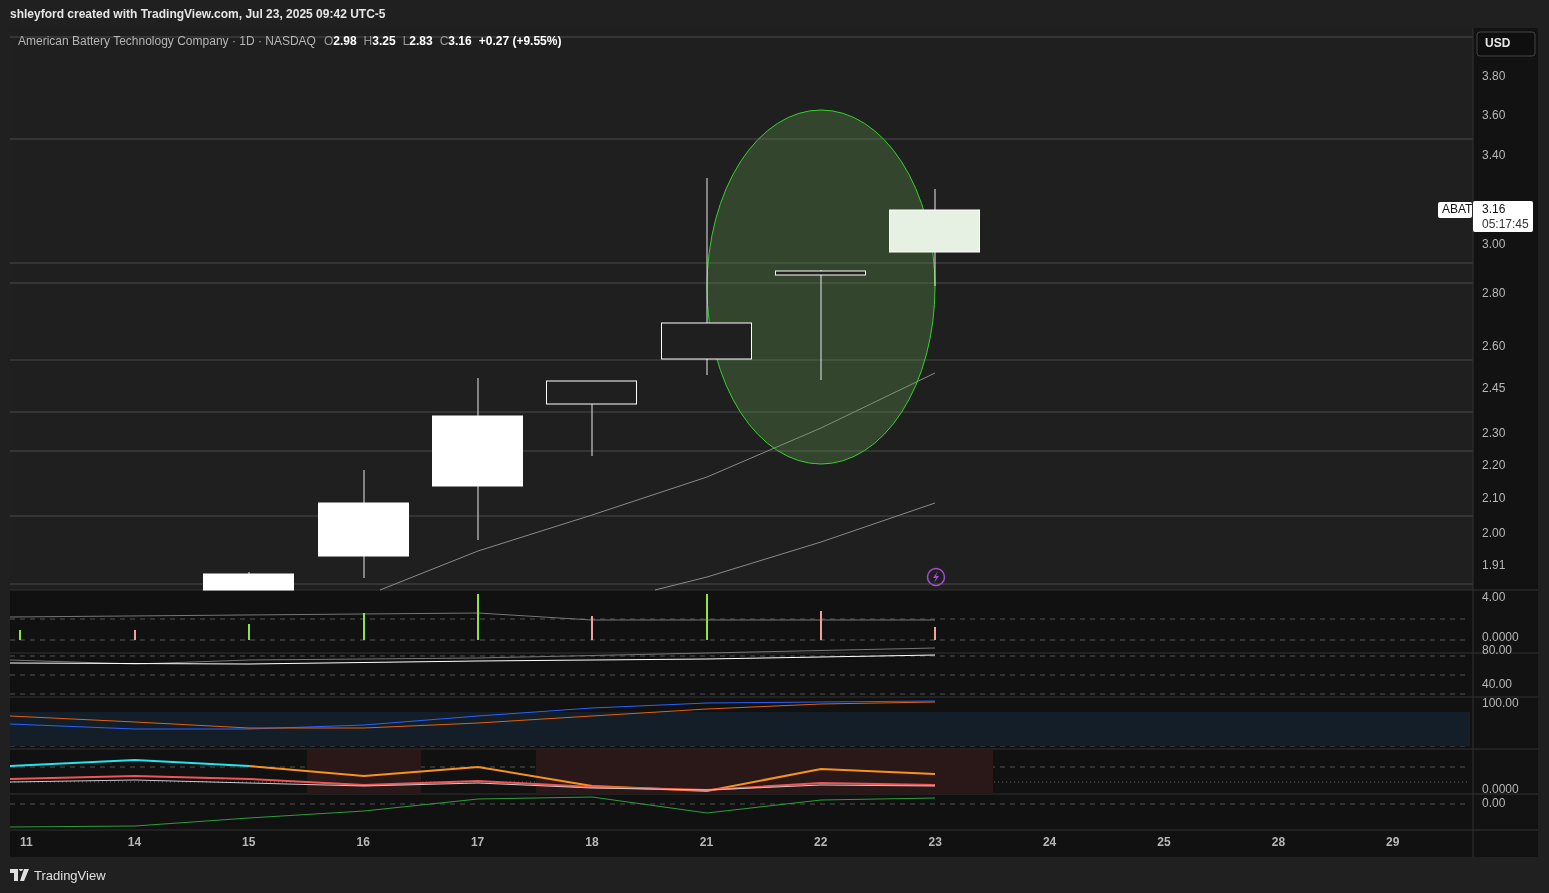 This screenshot has width=1549, height=893. What do you see at coordinates (340, 41) in the screenshot?
I see `ohlc-value: O2.98` at bounding box center [340, 41].